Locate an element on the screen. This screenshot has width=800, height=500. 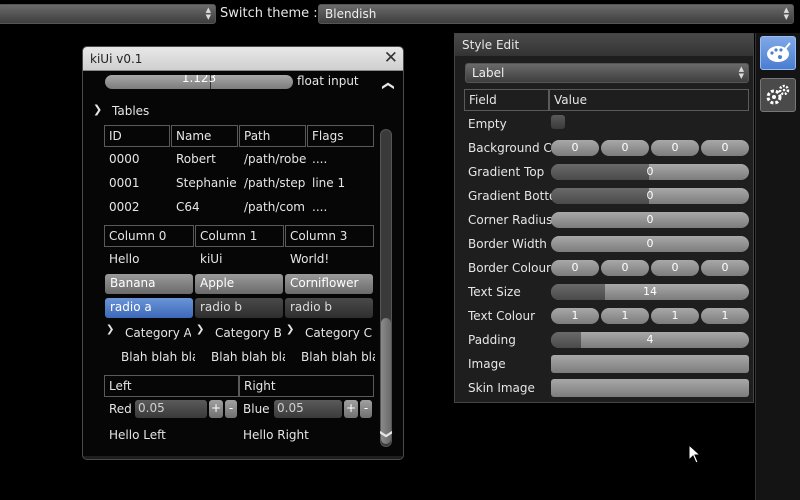
scroll-up-icon: ❯ is located at coordinates (387, 86).